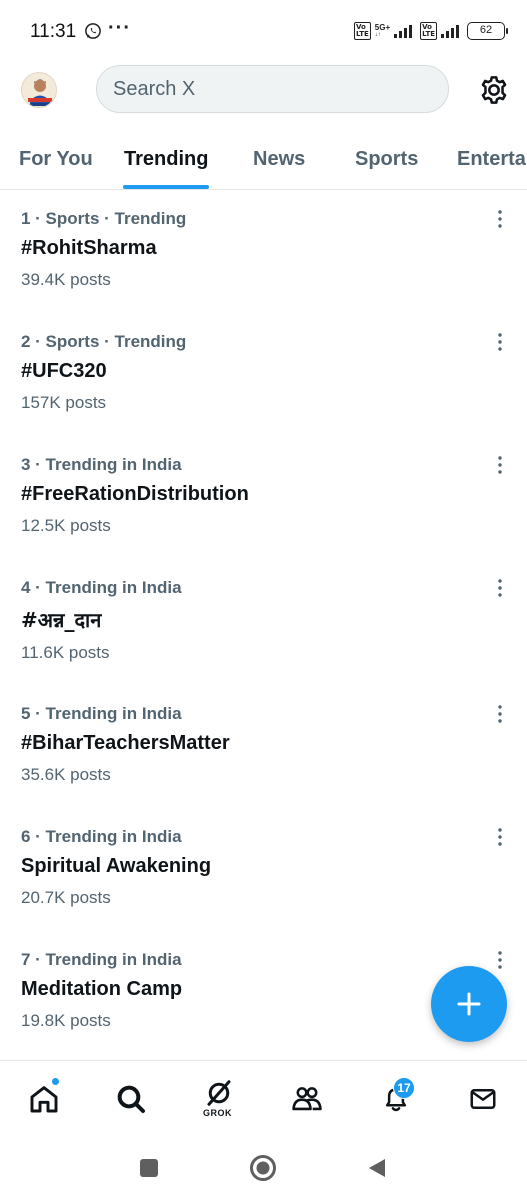 Image resolution: width=527 pixels, height=1200 pixels. I want to click on tab-for-you: For You, so click(56, 159).